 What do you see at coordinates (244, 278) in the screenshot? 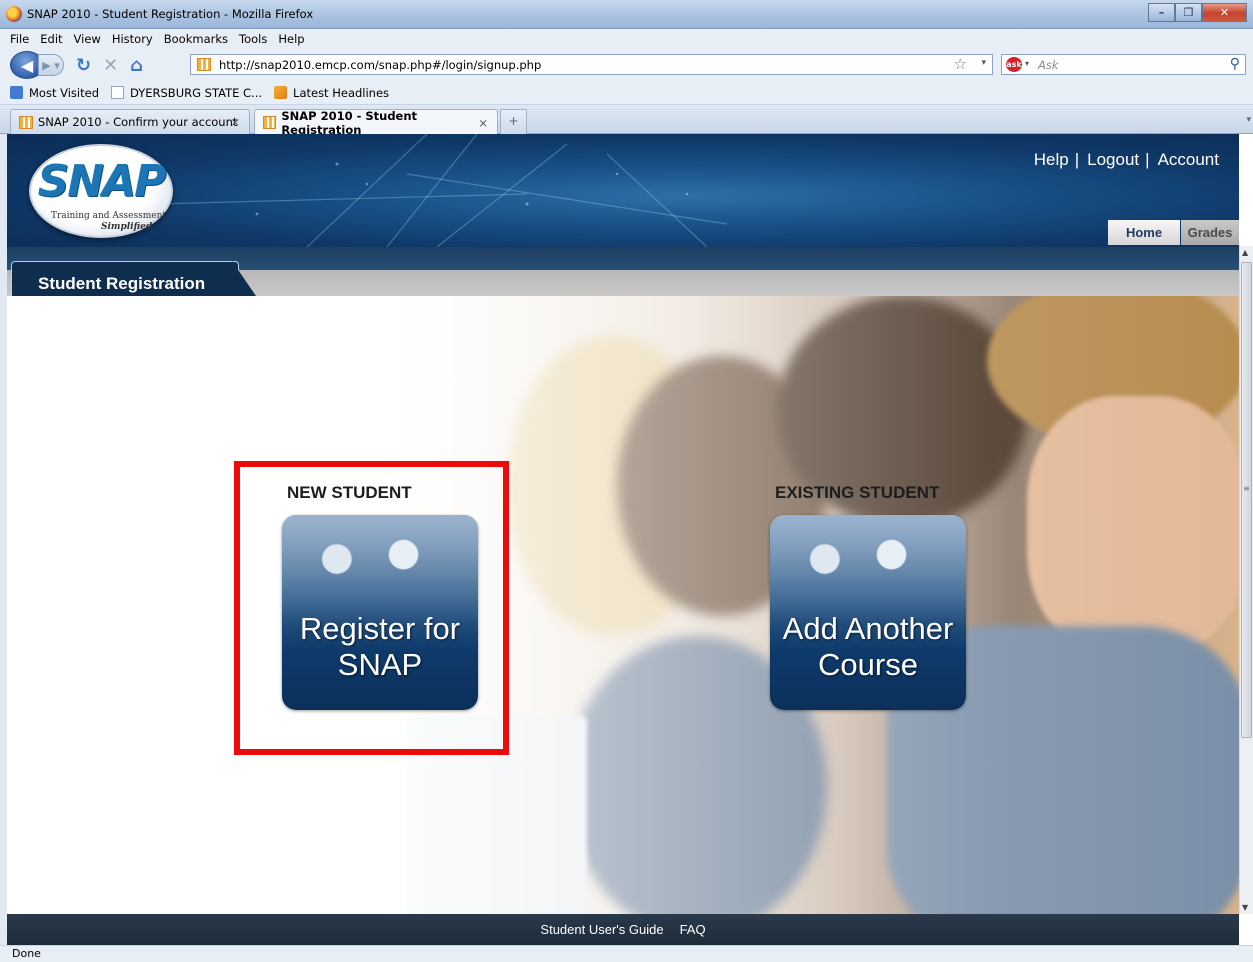
I see `page-tab-corner` at bounding box center [244, 278].